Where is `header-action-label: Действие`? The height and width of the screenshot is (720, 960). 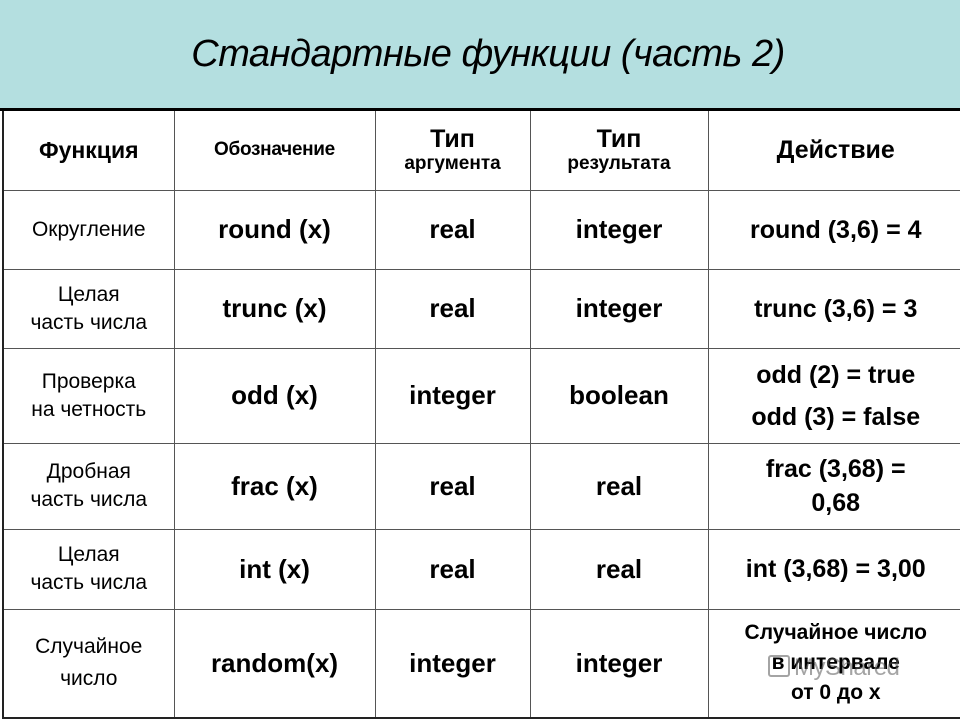 header-action-label: Действие is located at coordinates (835, 149).